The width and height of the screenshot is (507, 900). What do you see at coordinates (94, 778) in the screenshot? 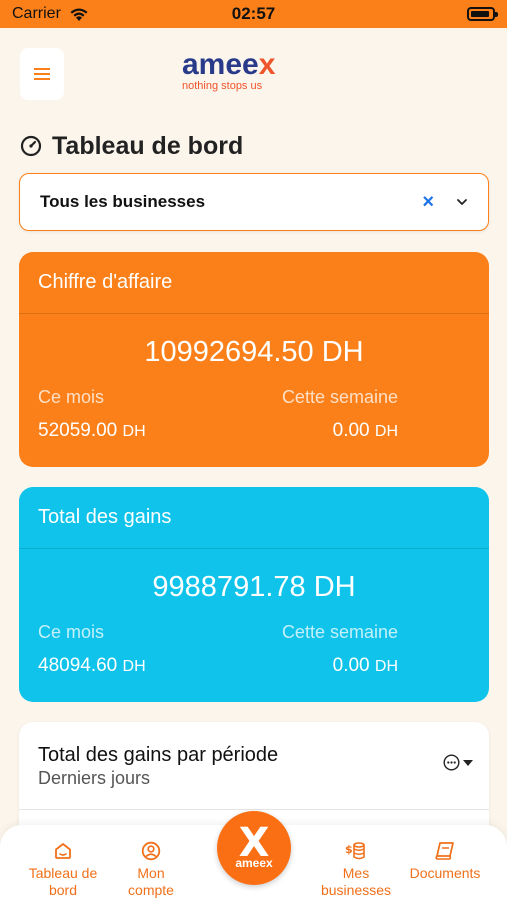
I see `period-card-subtitle: Derniers jours` at bounding box center [94, 778].